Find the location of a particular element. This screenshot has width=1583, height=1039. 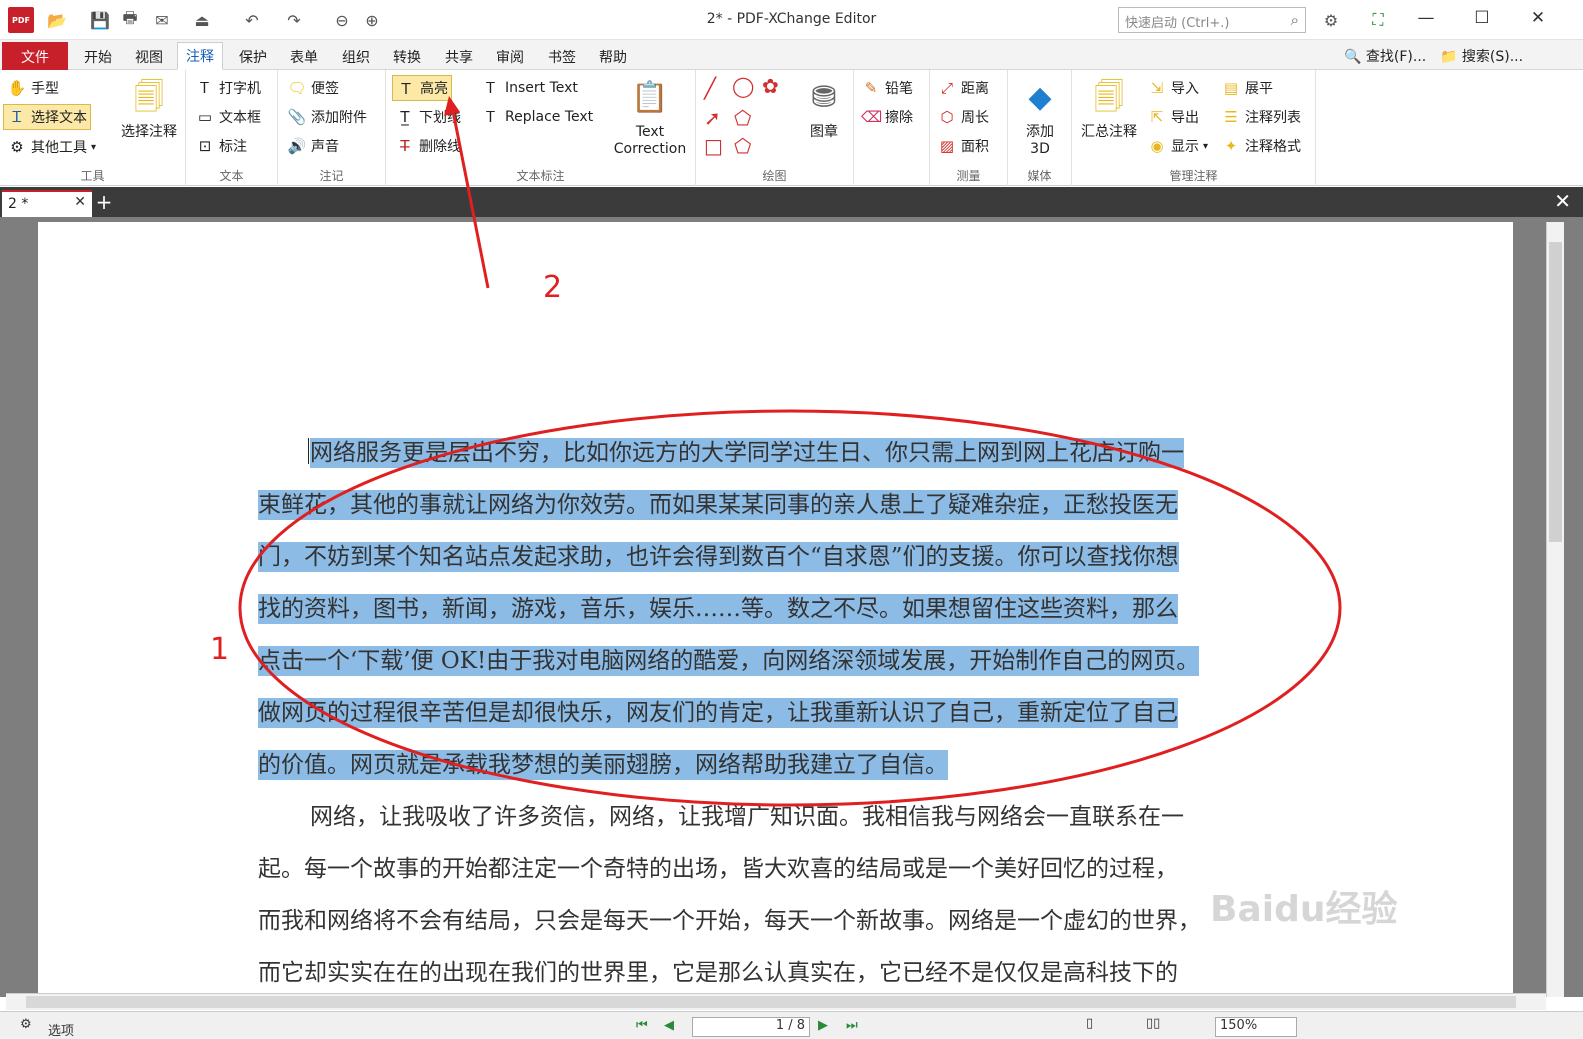

show-button: ◉ 显示 ▾ is located at coordinates (1177, 146).